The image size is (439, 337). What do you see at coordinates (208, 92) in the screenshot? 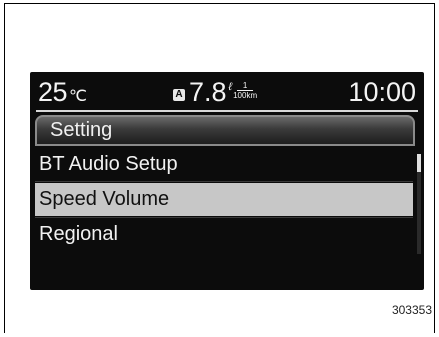
I see `fuel-economy-value: 7.8` at bounding box center [208, 92].